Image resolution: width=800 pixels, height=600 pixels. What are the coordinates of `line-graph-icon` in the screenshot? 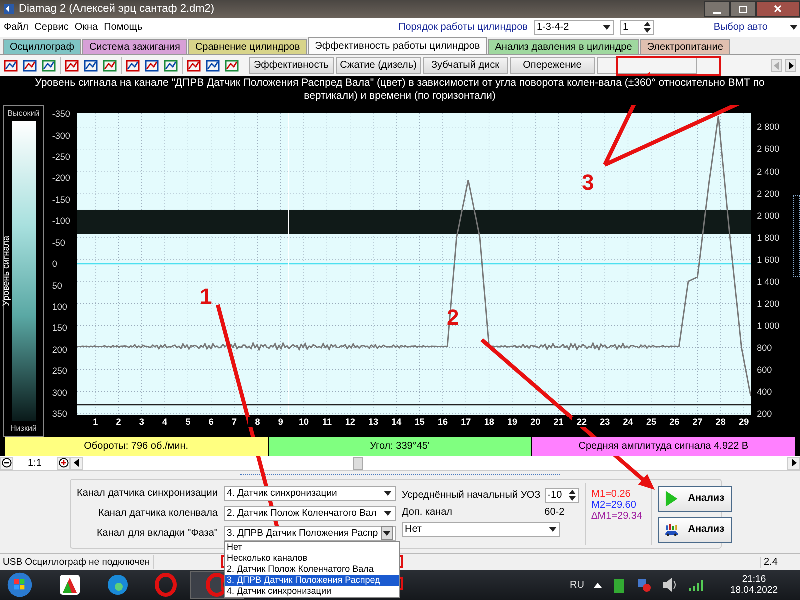 It's located at (91, 66).